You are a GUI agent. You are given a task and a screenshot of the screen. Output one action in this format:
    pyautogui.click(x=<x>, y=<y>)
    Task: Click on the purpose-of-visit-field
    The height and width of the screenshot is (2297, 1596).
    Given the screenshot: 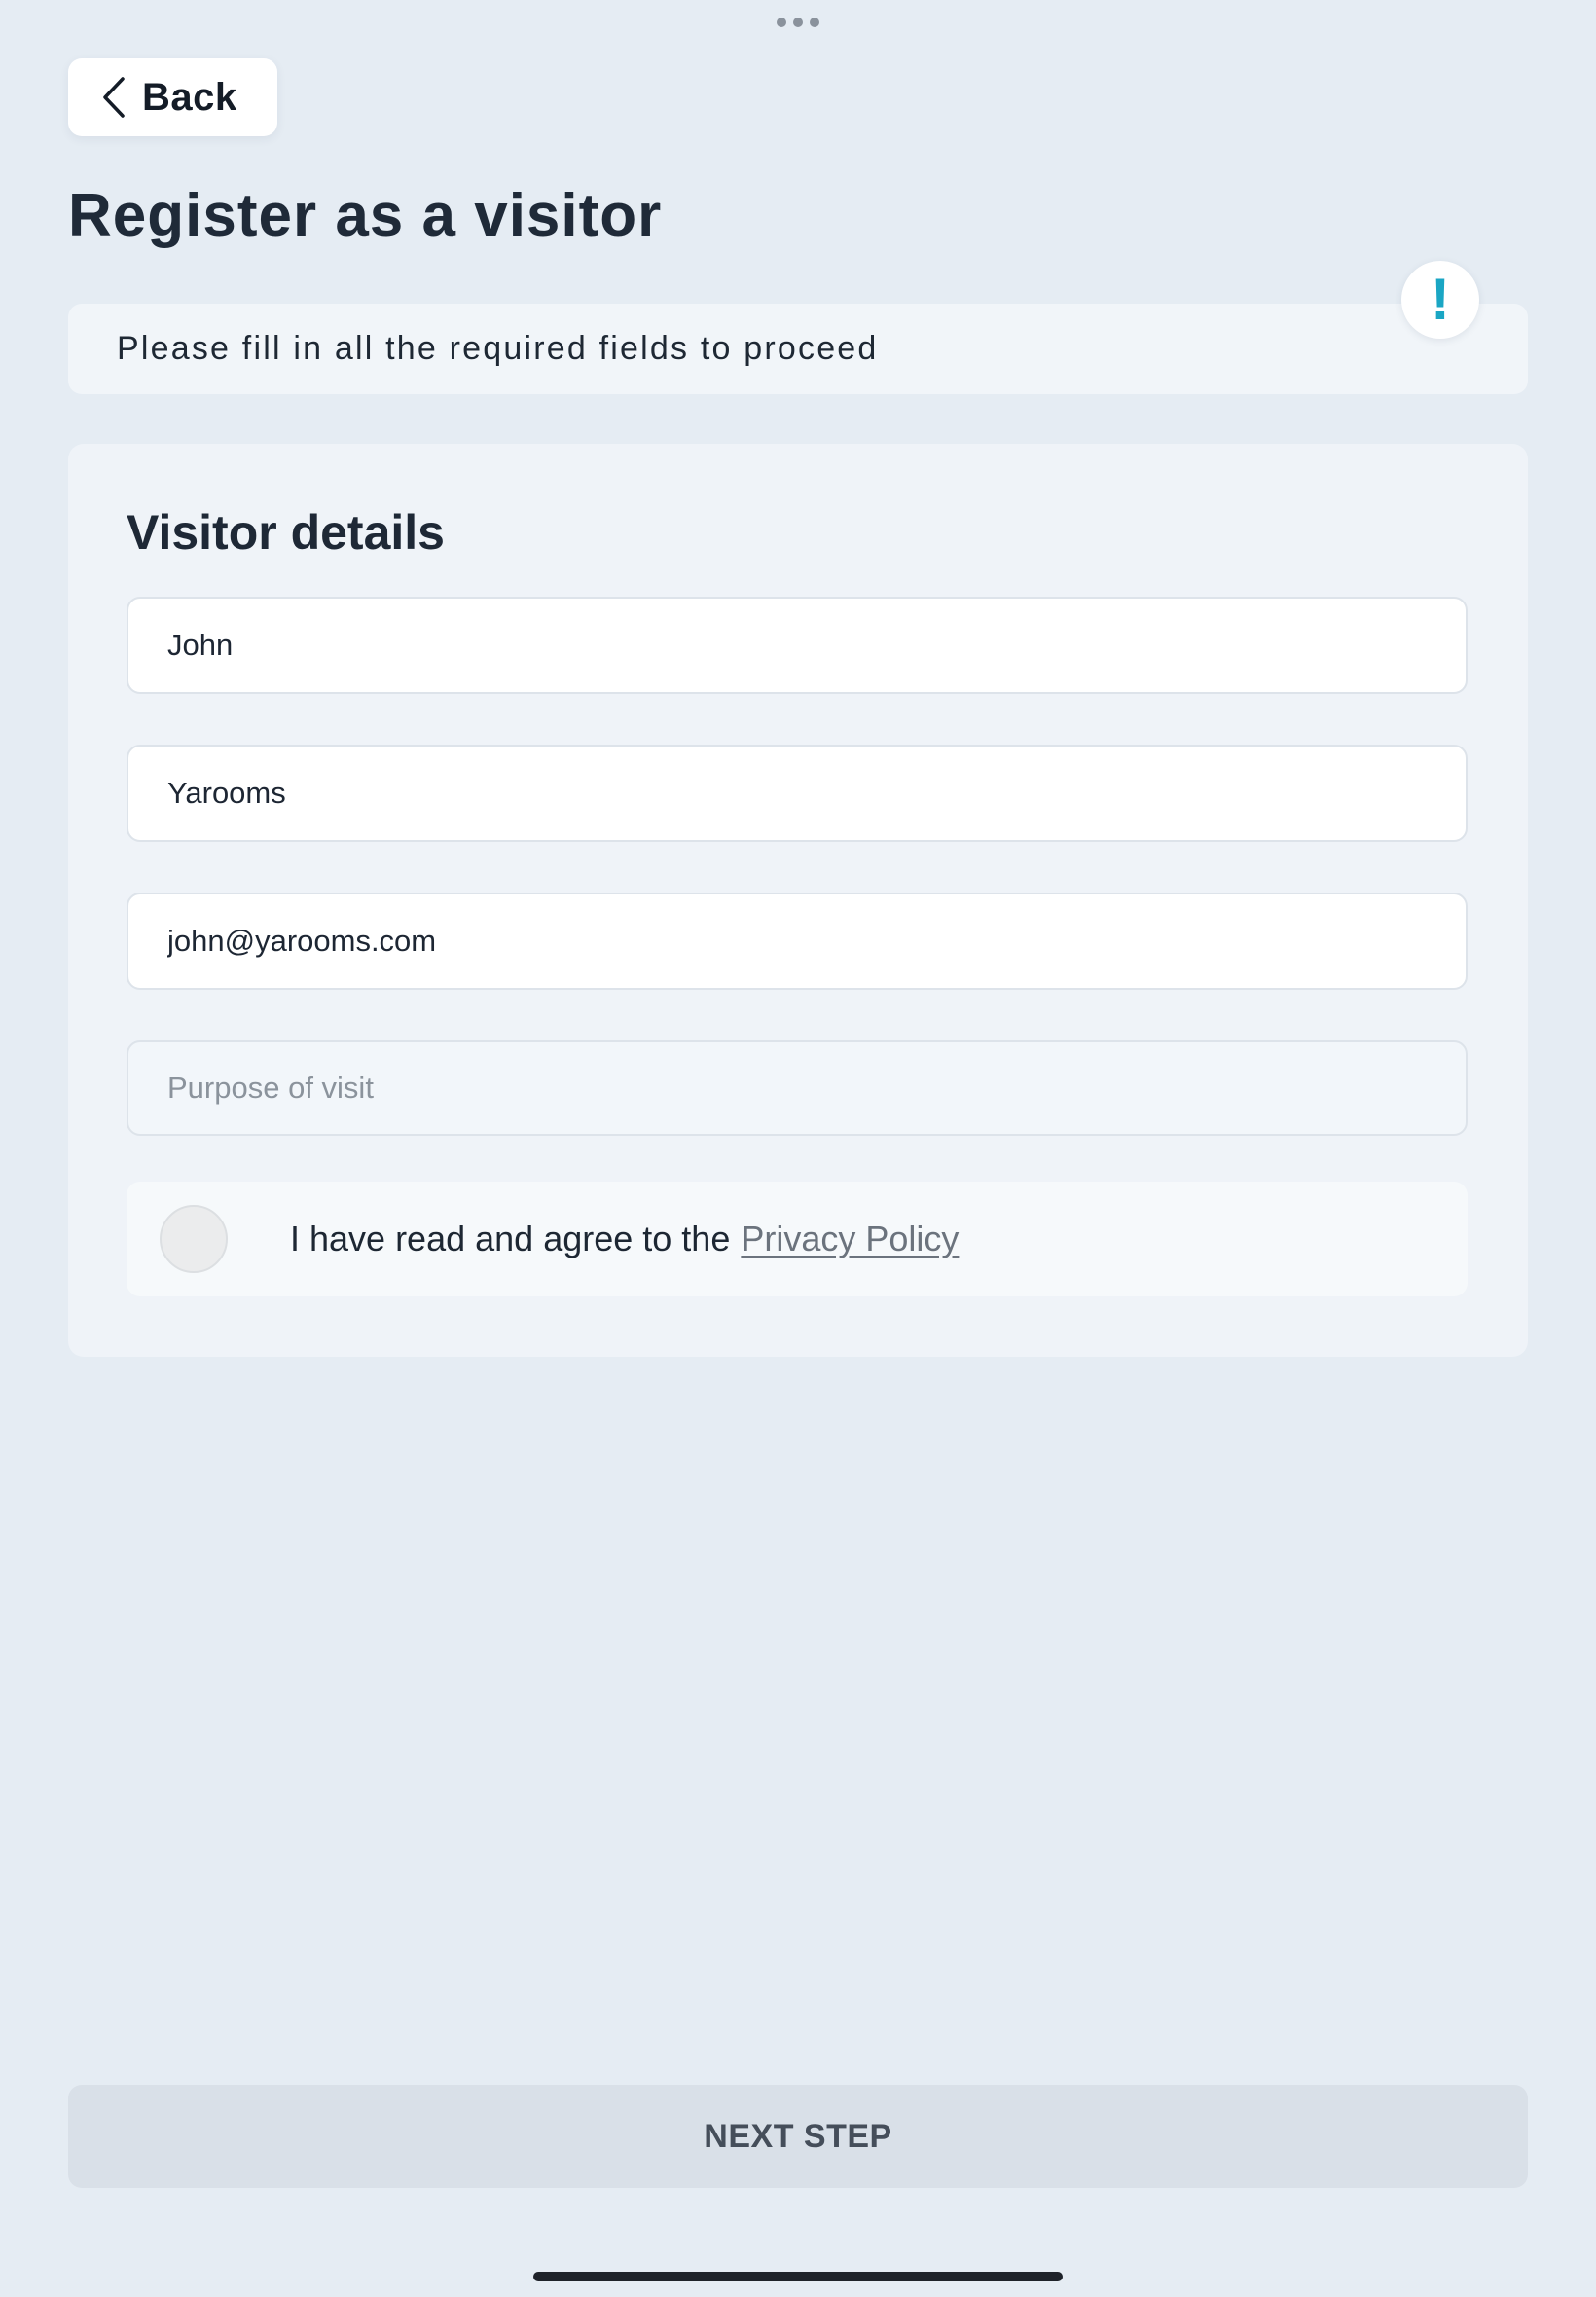 What is the action you would take?
    pyautogui.click(x=798, y=1088)
    